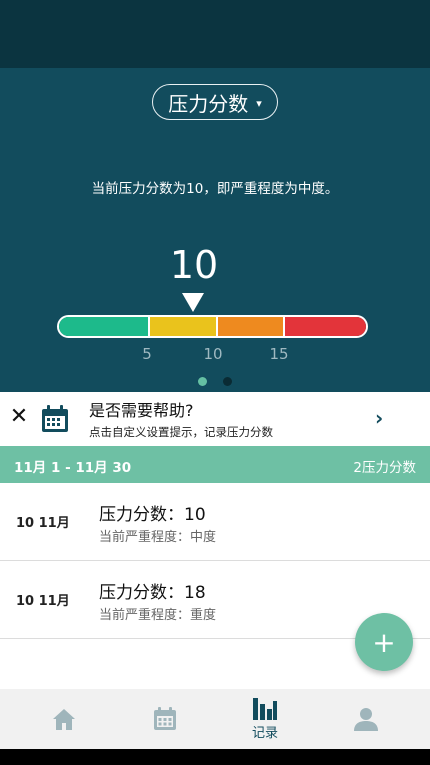 This screenshot has width=430, height=765. I want to click on record-severity: 当前严重程度：中度, so click(158, 537).